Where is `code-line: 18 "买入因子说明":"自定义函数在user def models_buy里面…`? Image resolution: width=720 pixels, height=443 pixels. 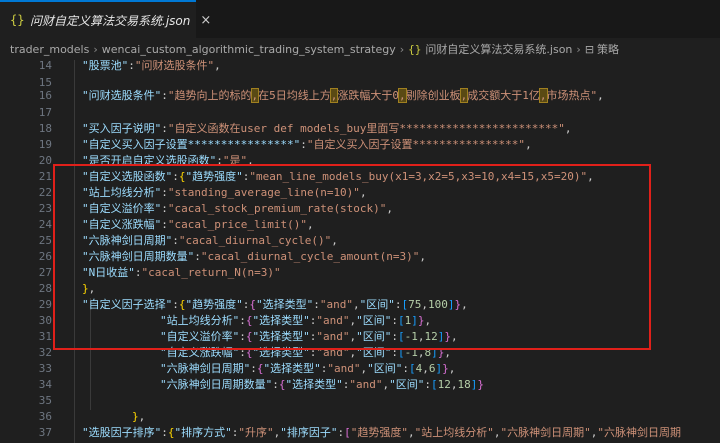 code-line: 18 "买入因子说明":"自定义函数在user def models_buy里面… is located at coordinates (305, 128).